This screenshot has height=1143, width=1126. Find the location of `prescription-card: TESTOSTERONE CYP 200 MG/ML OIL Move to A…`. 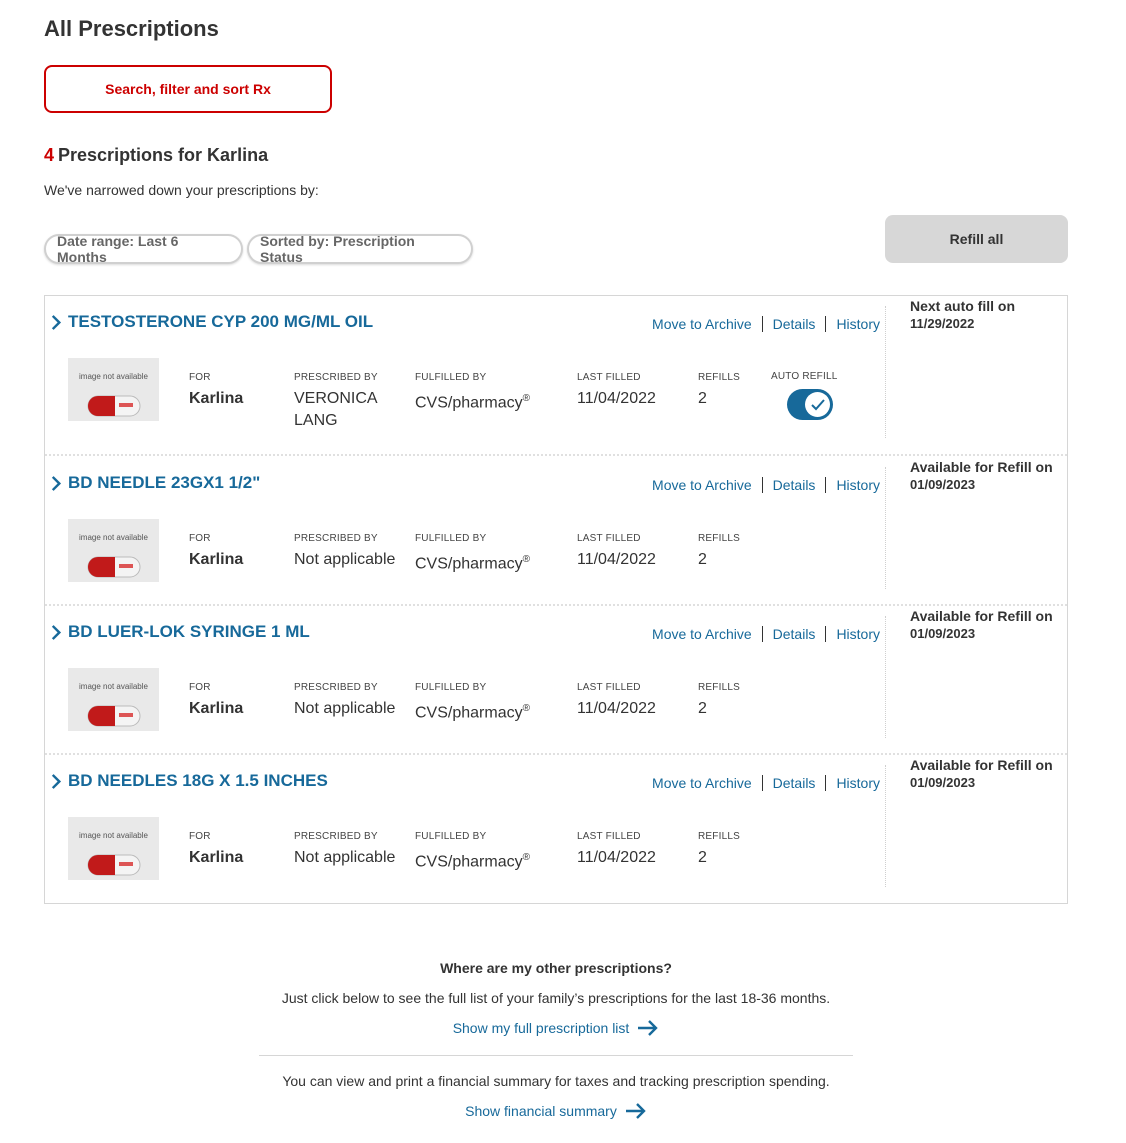

prescription-card: TESTOSTERONE CYP 200 MG/ML OIL Move to A… is located at coordinates (556, 376).